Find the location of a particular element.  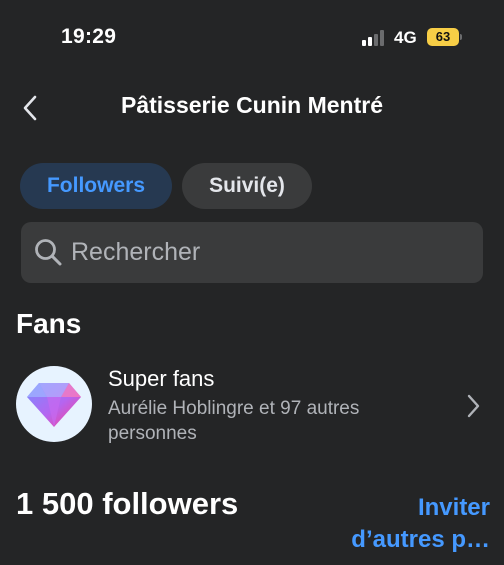

status-bar: 19:29 4G 63 is located at coordinates (252, 37).